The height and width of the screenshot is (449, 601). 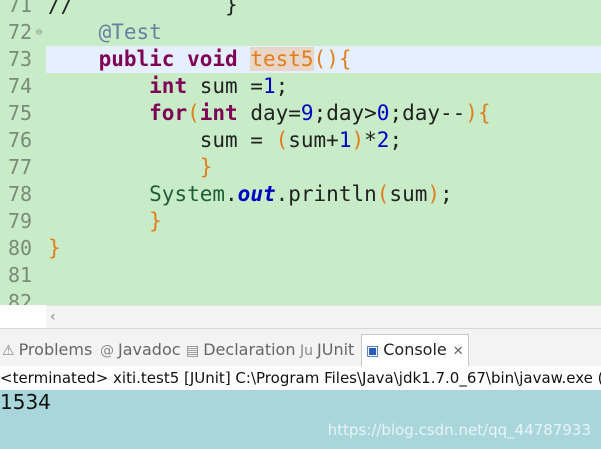 I want to click on junit-icon: Ju, so click(x=307, y=351).